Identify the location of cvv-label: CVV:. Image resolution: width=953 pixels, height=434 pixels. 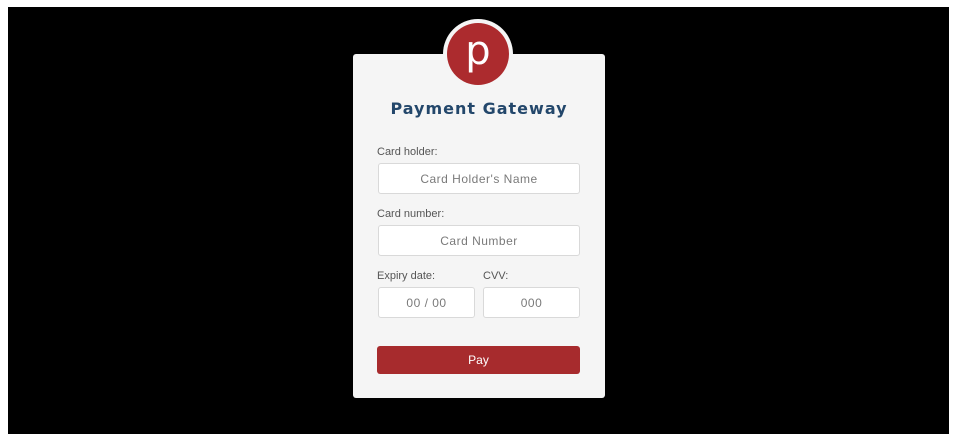
(496, 276).